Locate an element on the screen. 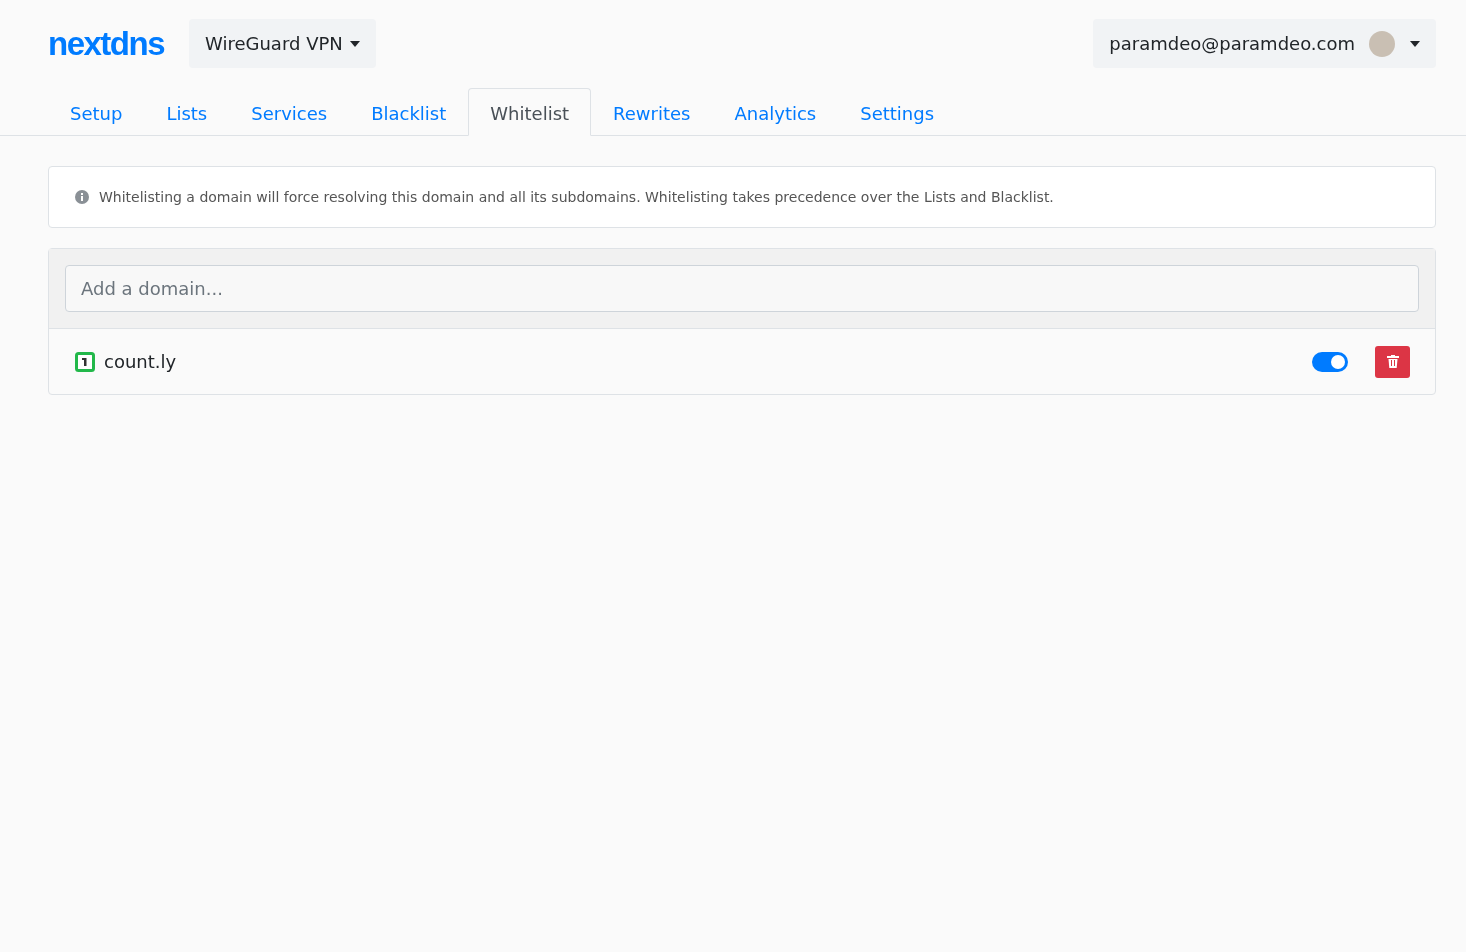 Image resolution: width=1466 pixels, height=952 pixels. nav-tab: Whitelist is located at coordinates (530, 112).